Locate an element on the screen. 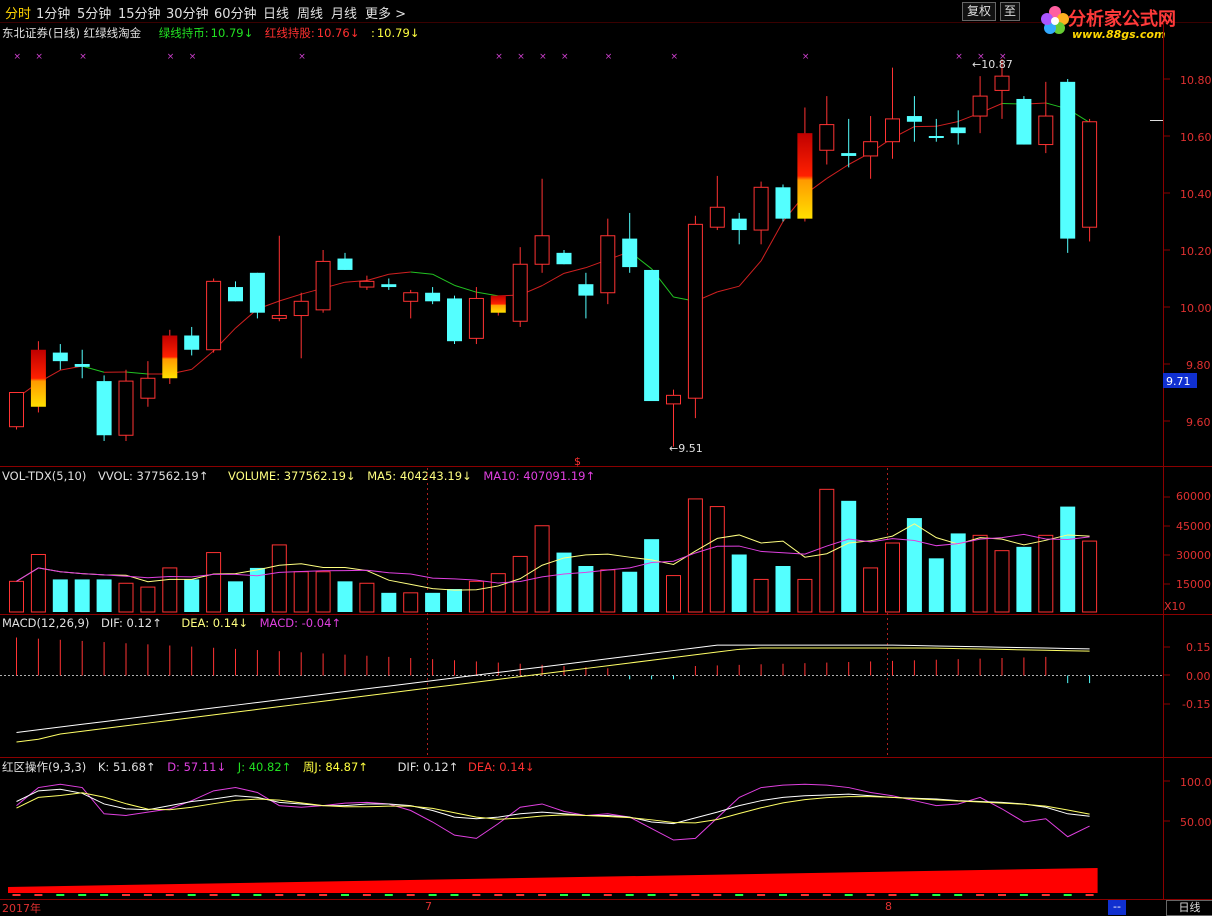 This screenshot has height=916, width=1212. macd-ytick-0-15: 0.15 is located at coordinates (1198, 647).